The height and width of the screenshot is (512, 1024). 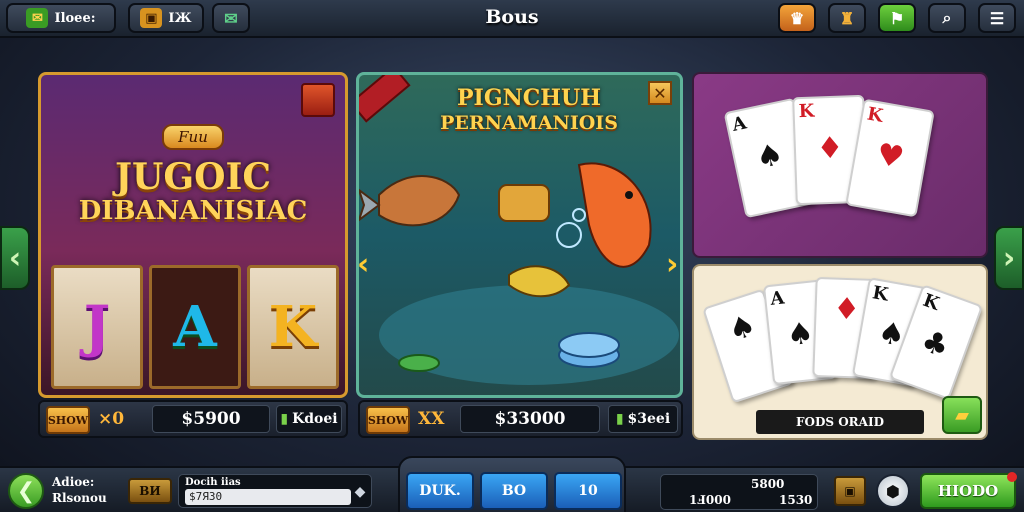 I want to click on notification-dot, so click(x=1012, y=477).